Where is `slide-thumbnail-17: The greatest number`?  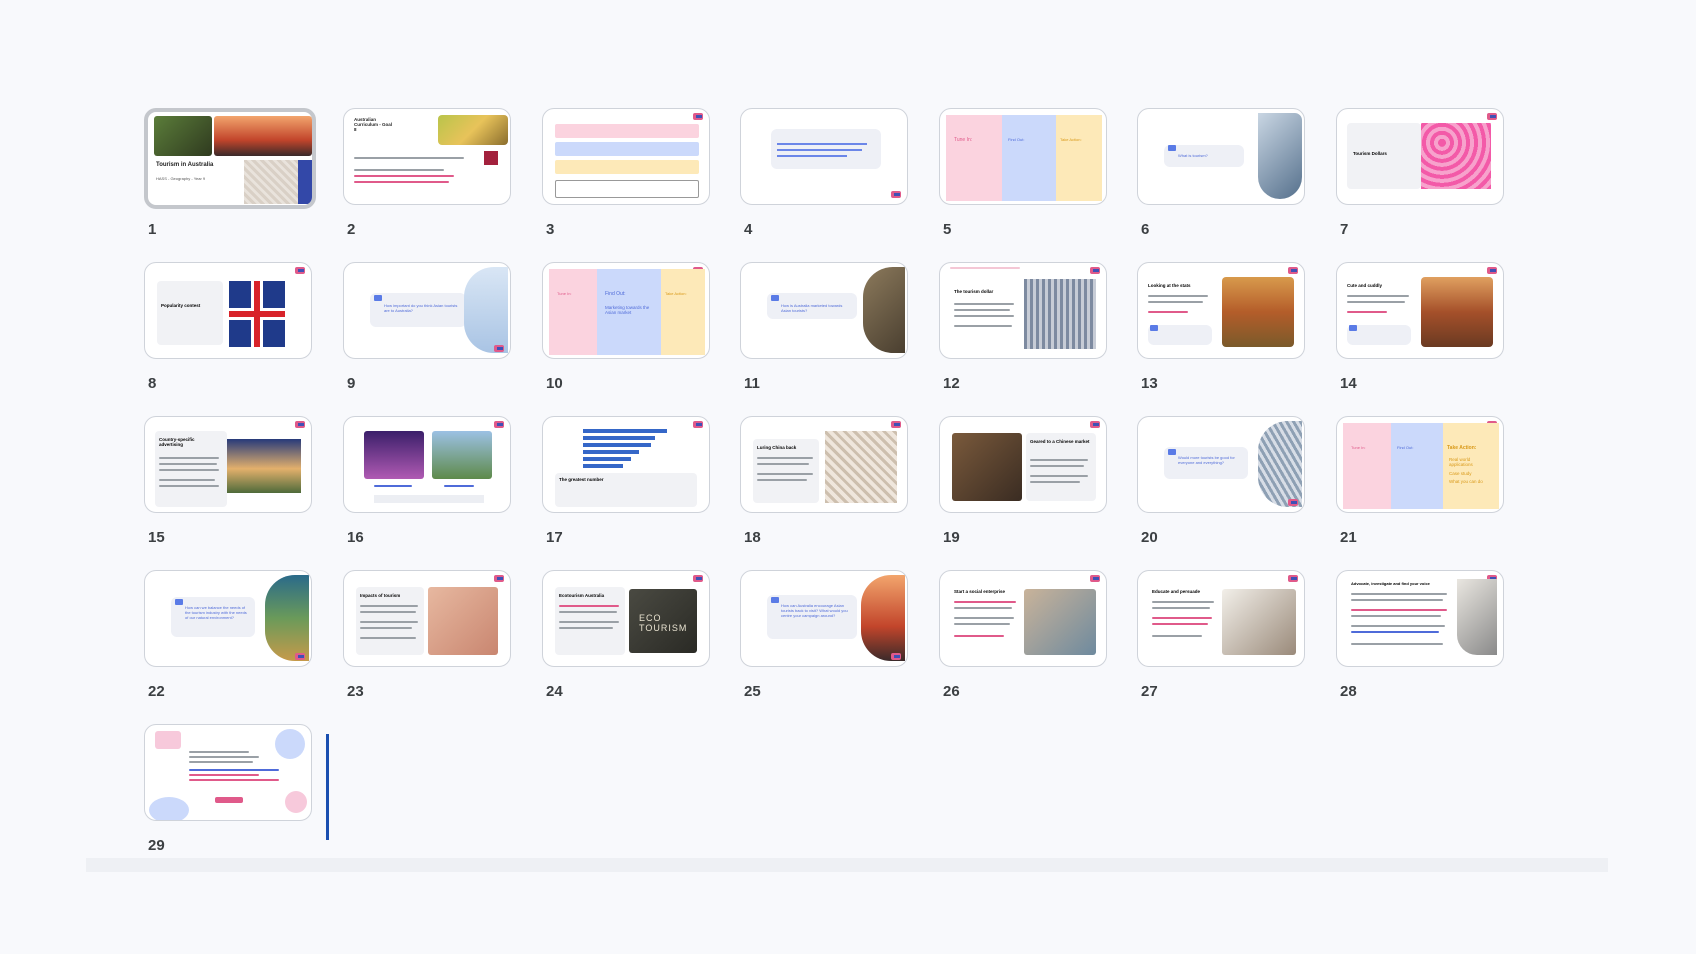 slide-thumbnail-17: The greatest number is located at coordinates (626, 464).